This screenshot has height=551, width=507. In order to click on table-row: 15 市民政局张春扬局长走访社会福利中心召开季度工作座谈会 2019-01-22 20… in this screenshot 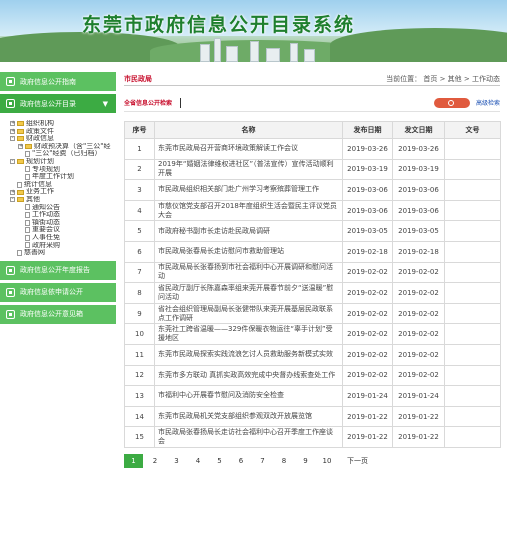, I will do `click(312, 437)`.